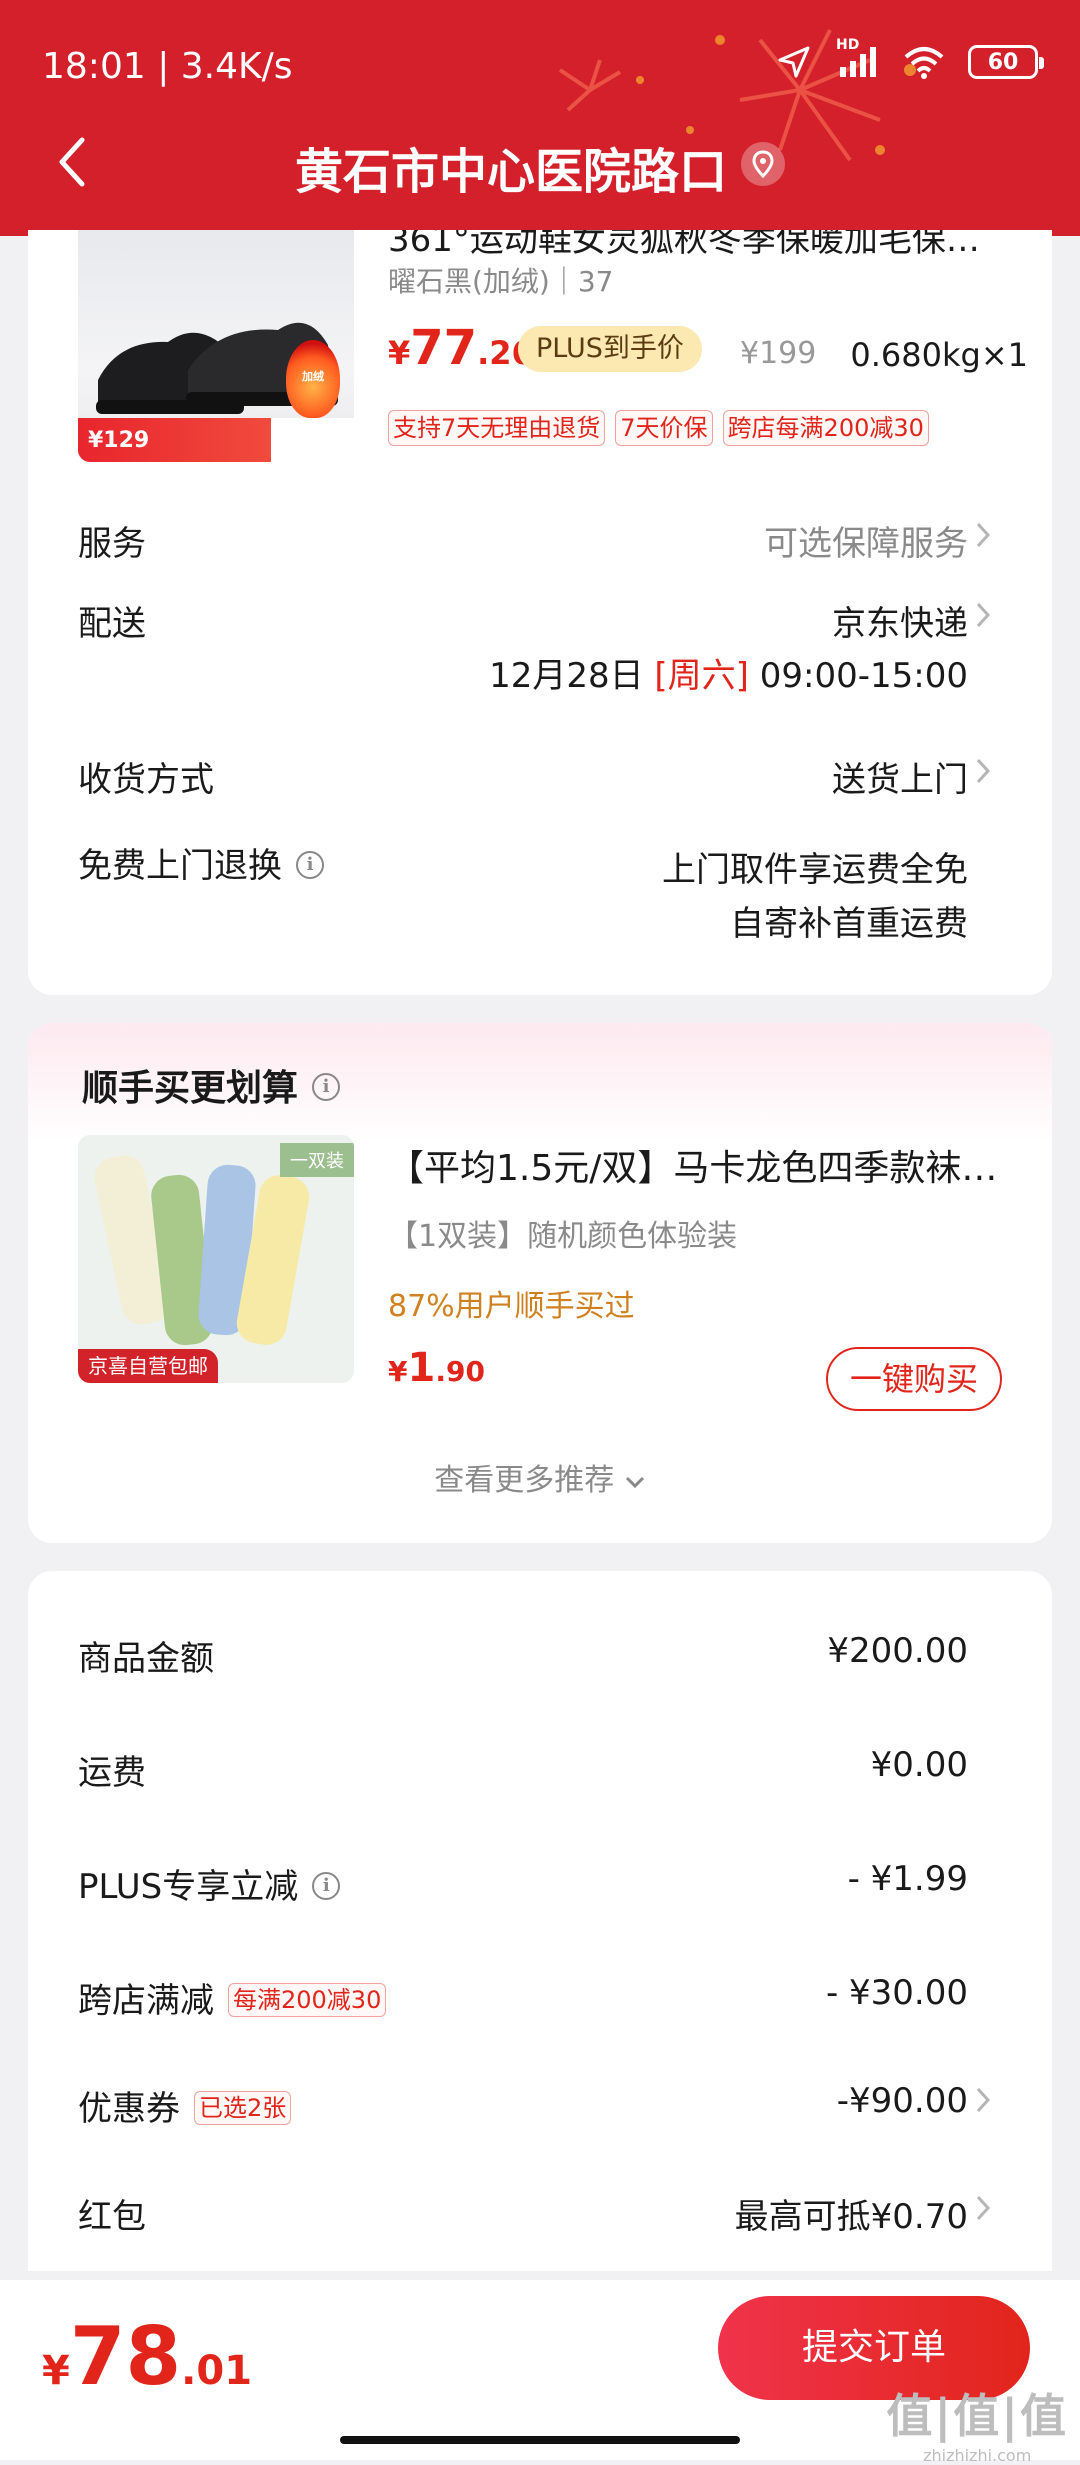 The height and width of the screenshot is (2465, 1080). What do you see at coordinates (216, 346) in the screenshot?
I see `product-image: 加绒 ¥129` at bounding box center [216, 346].